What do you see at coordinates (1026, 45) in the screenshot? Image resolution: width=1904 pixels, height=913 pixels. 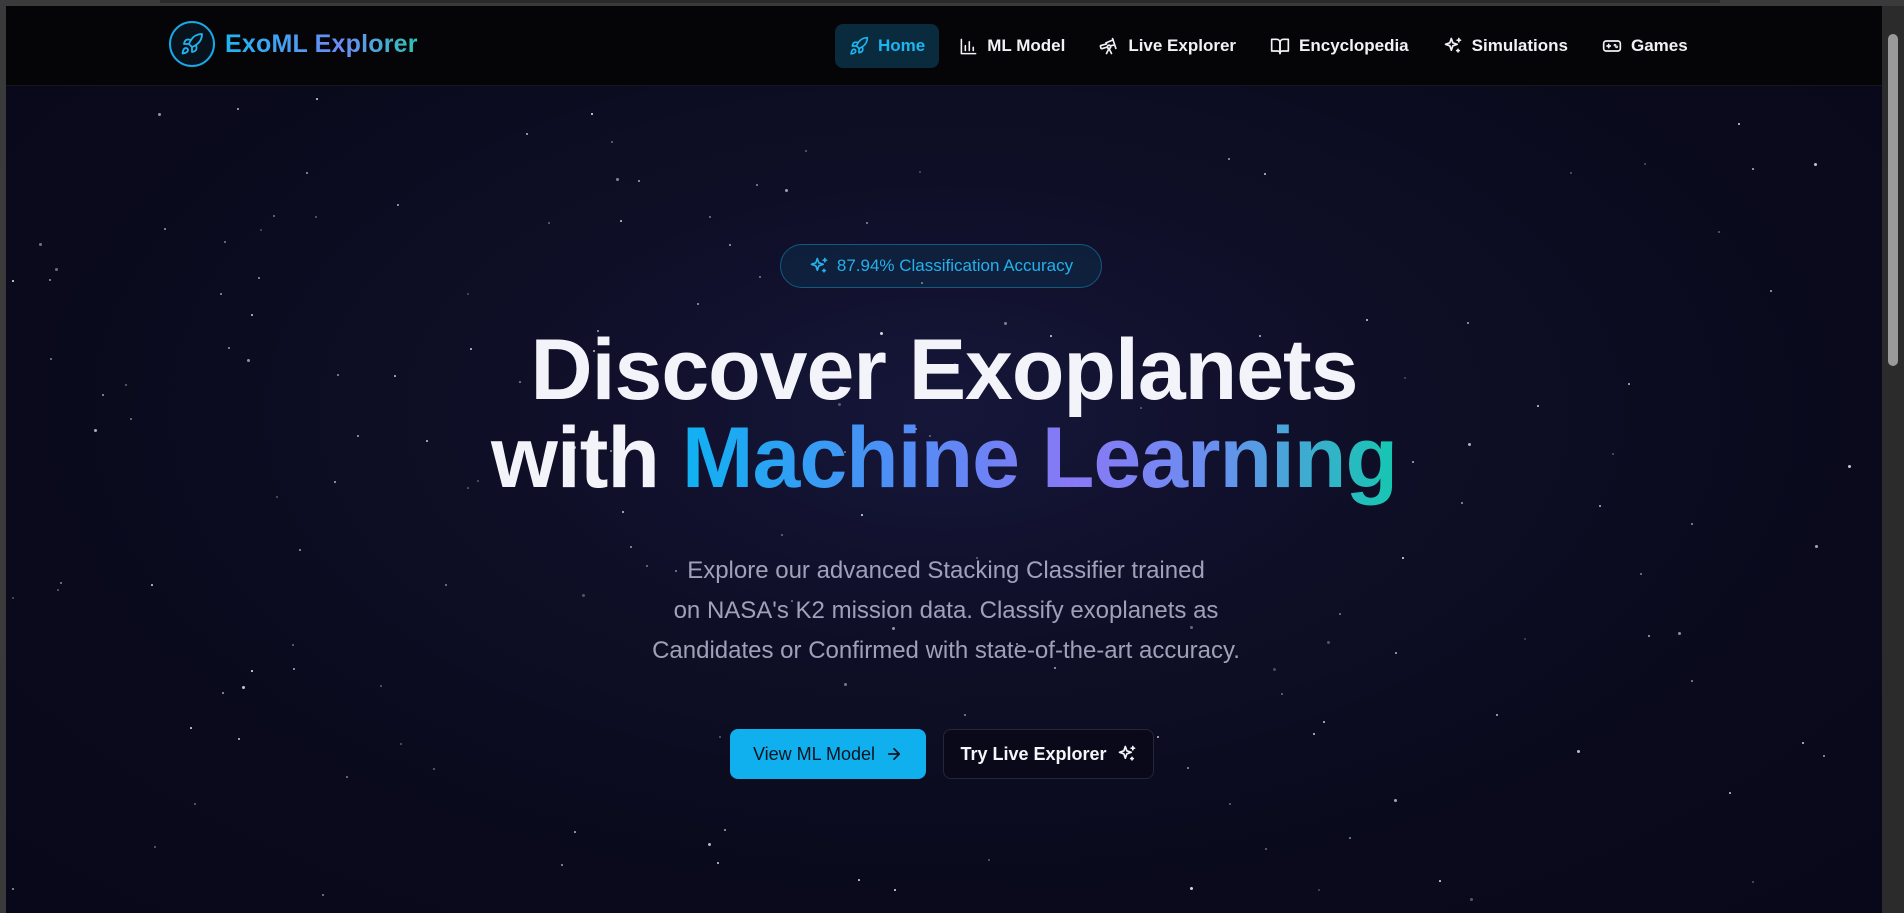 I see `nav-item-label: ML Model` at bounding box center [1026, 45].